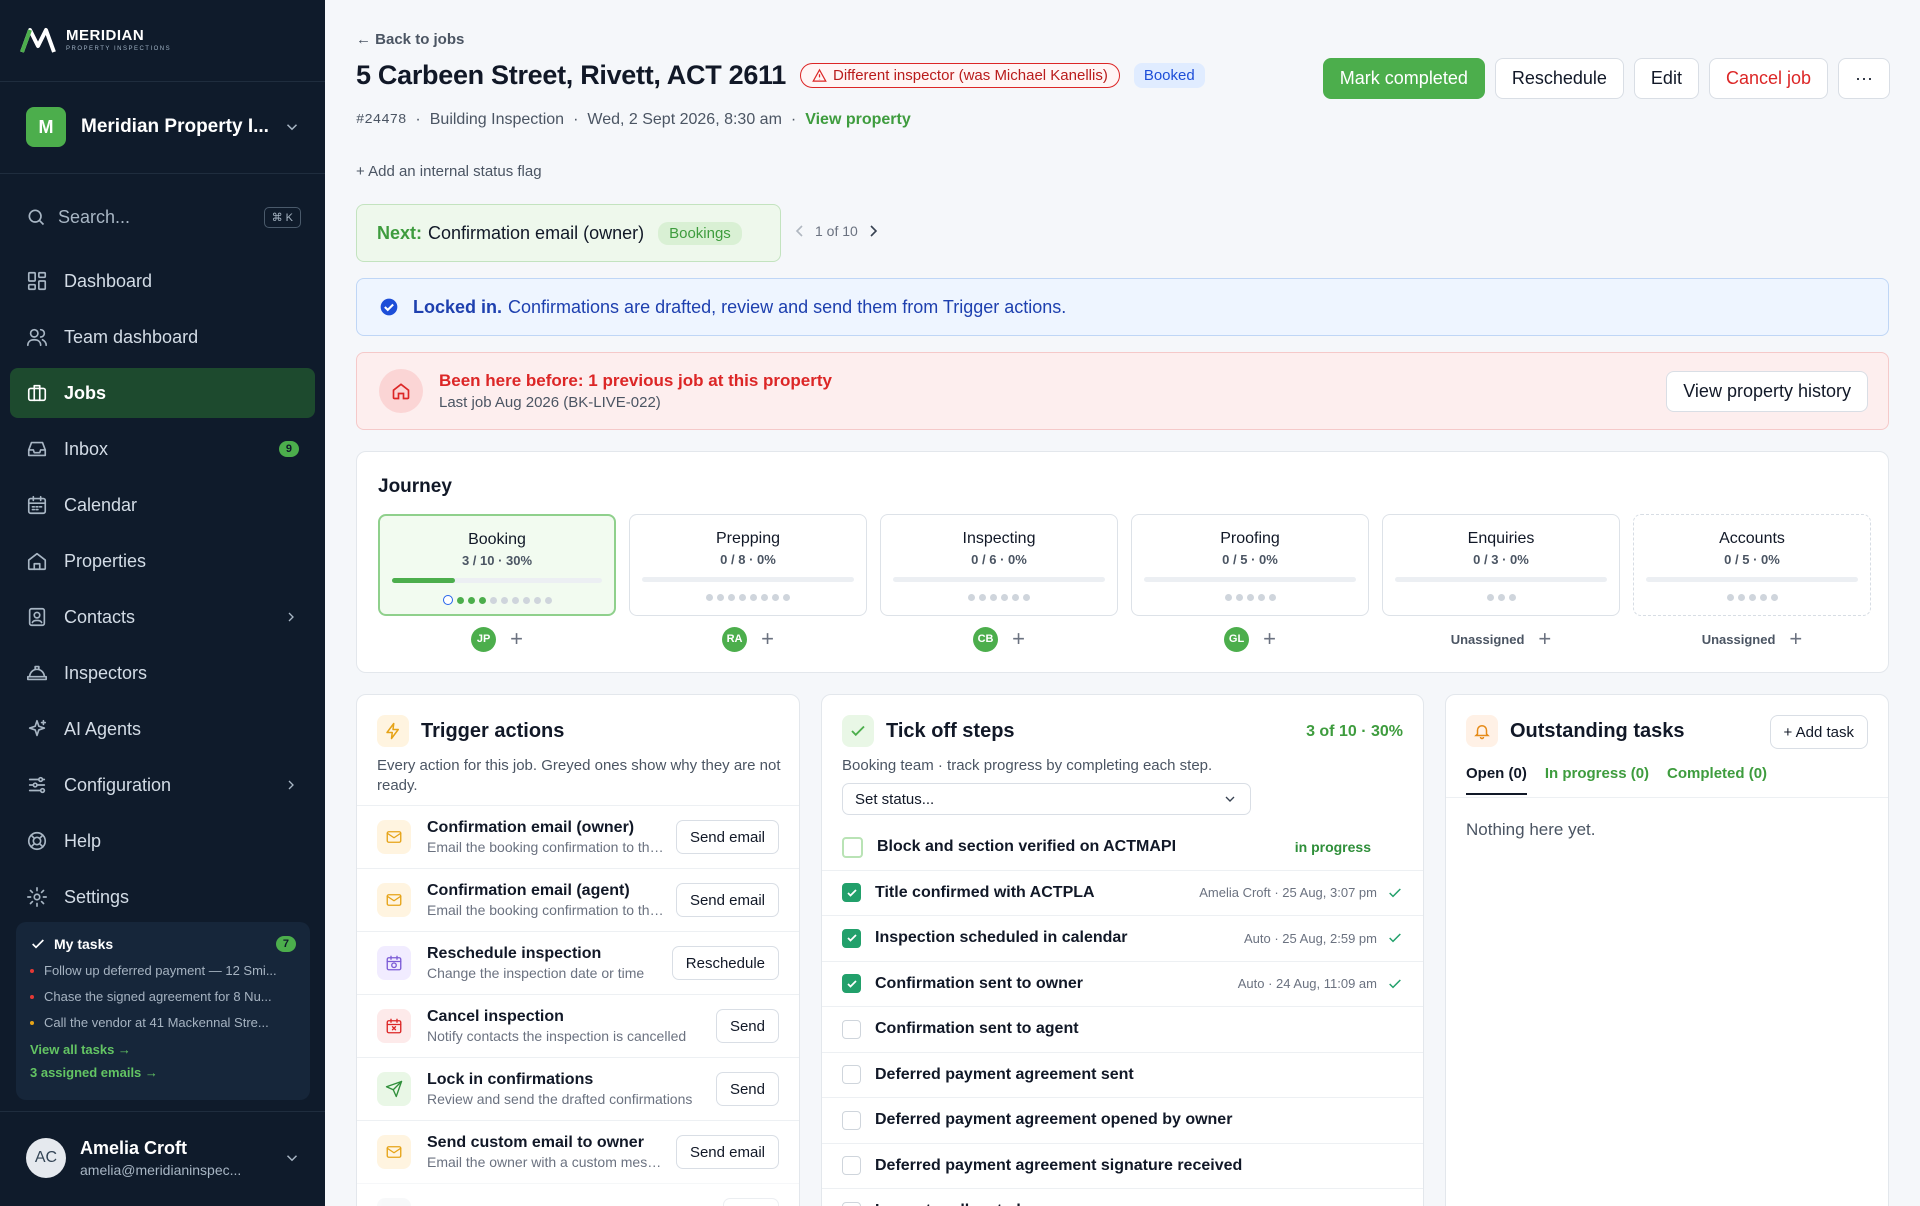 This screenshot has width=1920, height=1206. What do you see at coordinates (1559, 78) in the screenshot?
I see `reschedule-button: Reschedule` at bounding box center [1559, 78].